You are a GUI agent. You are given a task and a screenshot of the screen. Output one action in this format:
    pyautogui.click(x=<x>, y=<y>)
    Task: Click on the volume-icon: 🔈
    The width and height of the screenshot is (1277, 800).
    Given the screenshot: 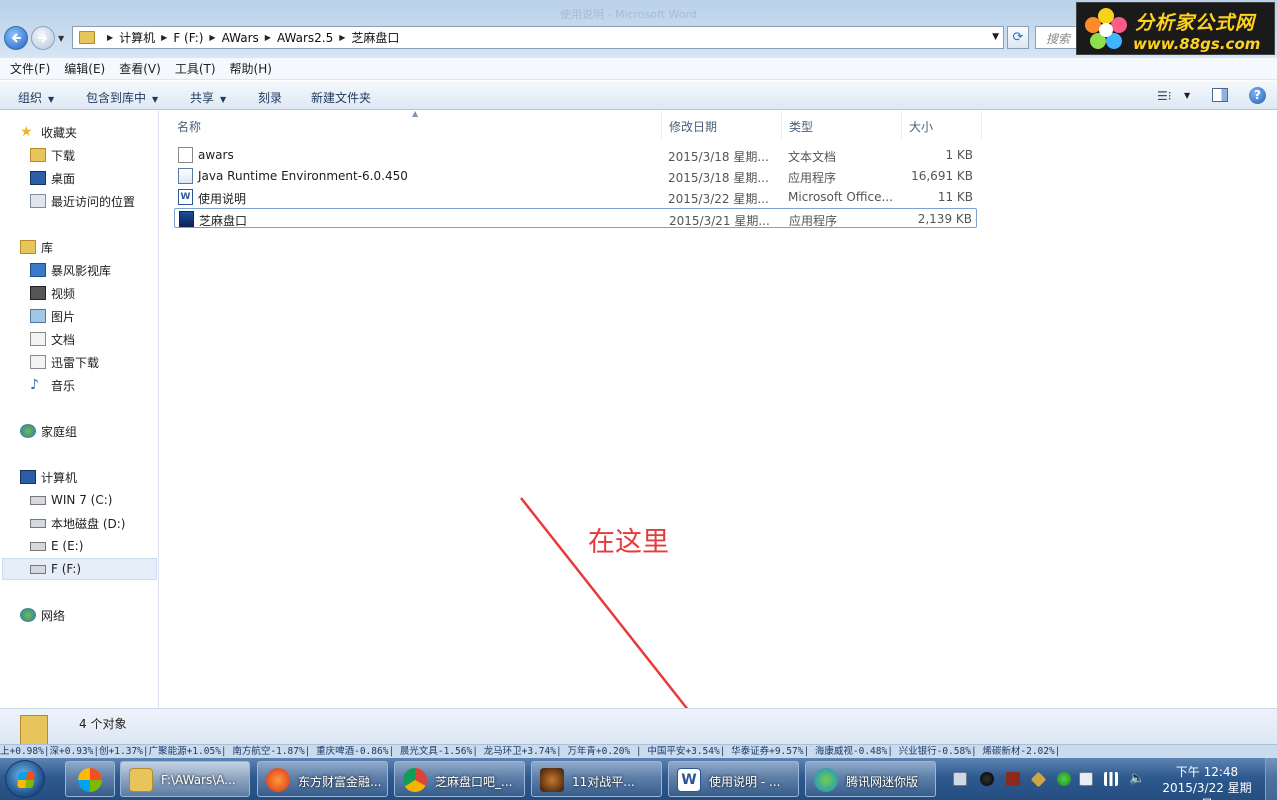 What is the action you would take?
    pyautogui.click(x=1137, y=779)
    